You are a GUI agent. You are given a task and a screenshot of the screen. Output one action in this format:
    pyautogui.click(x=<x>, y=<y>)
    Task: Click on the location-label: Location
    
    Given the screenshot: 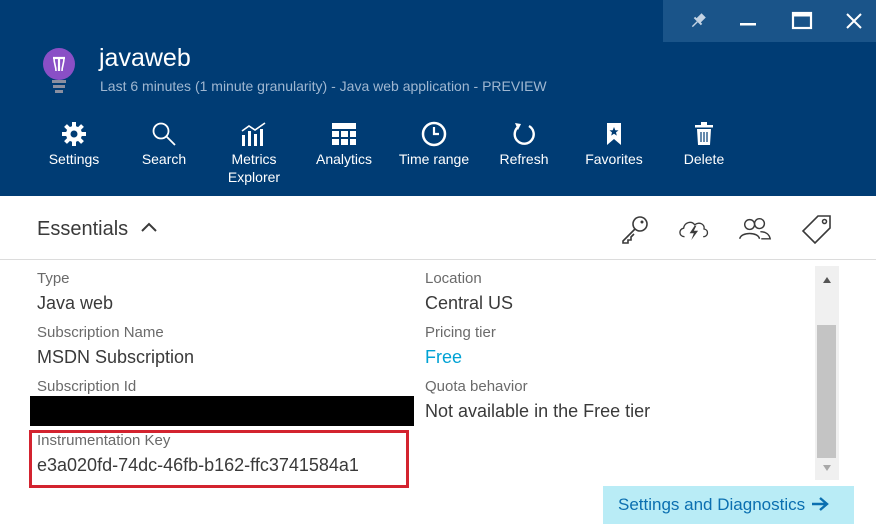 What is the action you would take?
    pyautogui.click(x=453, y=278)
    